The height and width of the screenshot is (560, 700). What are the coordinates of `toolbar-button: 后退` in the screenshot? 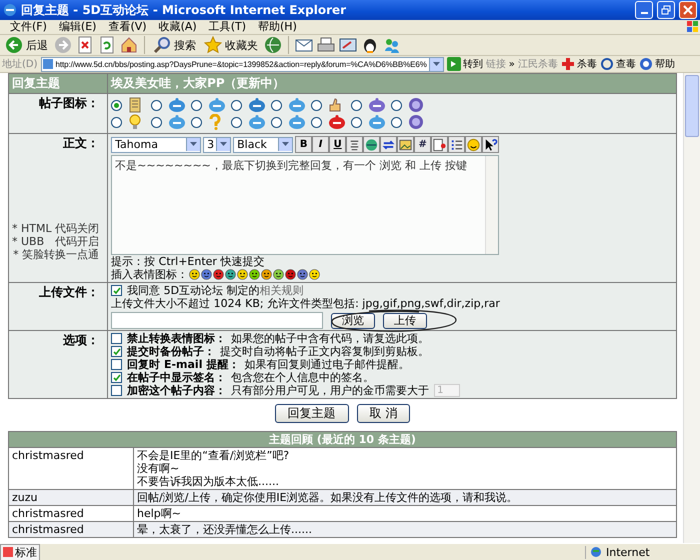 It's located at (26, 45).